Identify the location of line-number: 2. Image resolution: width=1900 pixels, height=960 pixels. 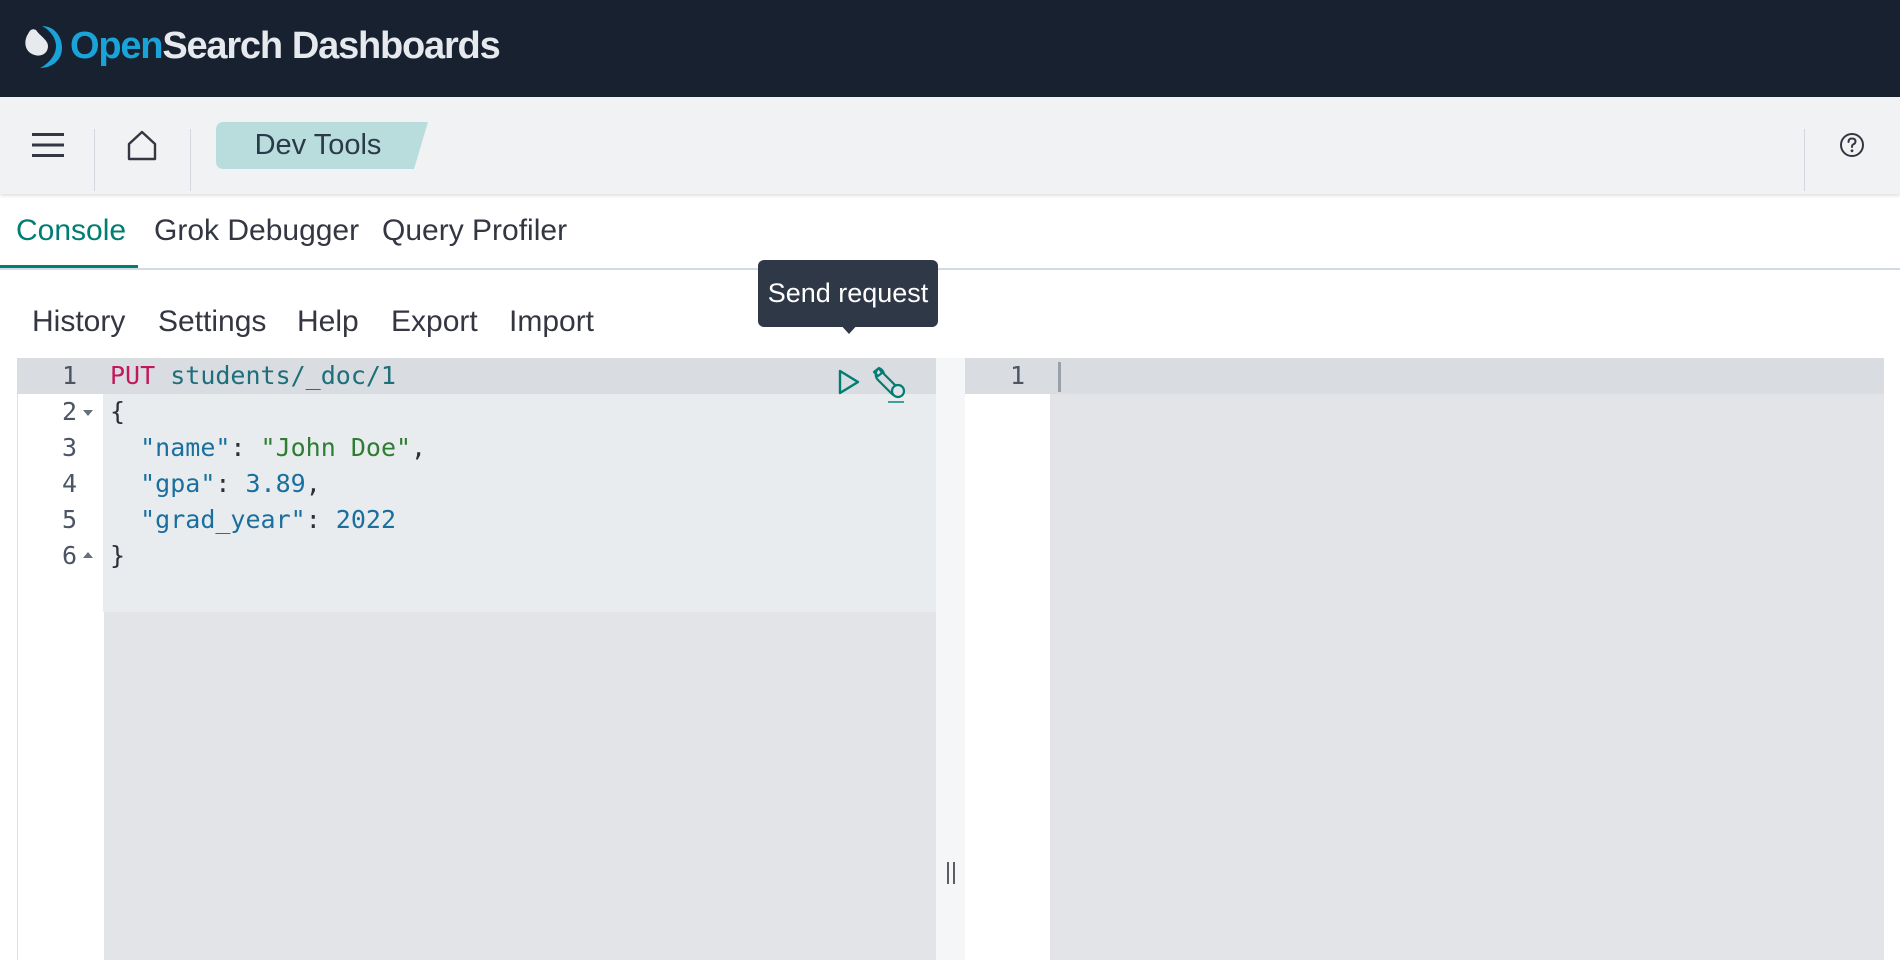
(69, 411).